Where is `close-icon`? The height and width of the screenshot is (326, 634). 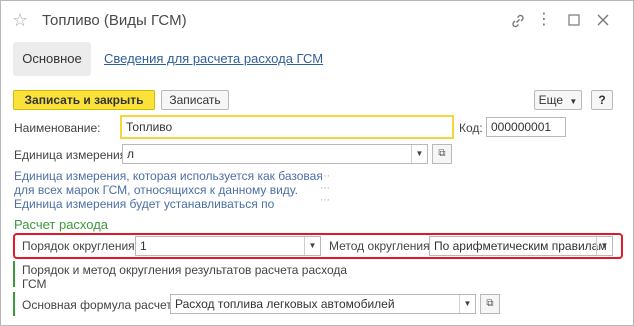 close-icon is located at coordinates (603, 21).